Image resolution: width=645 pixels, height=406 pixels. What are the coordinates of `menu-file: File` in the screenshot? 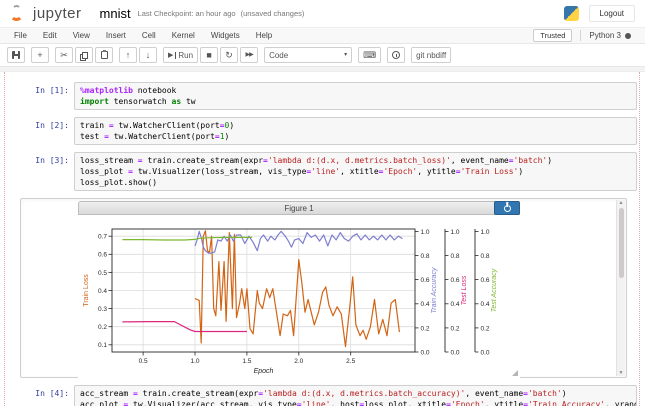 It's located at (20, 35).